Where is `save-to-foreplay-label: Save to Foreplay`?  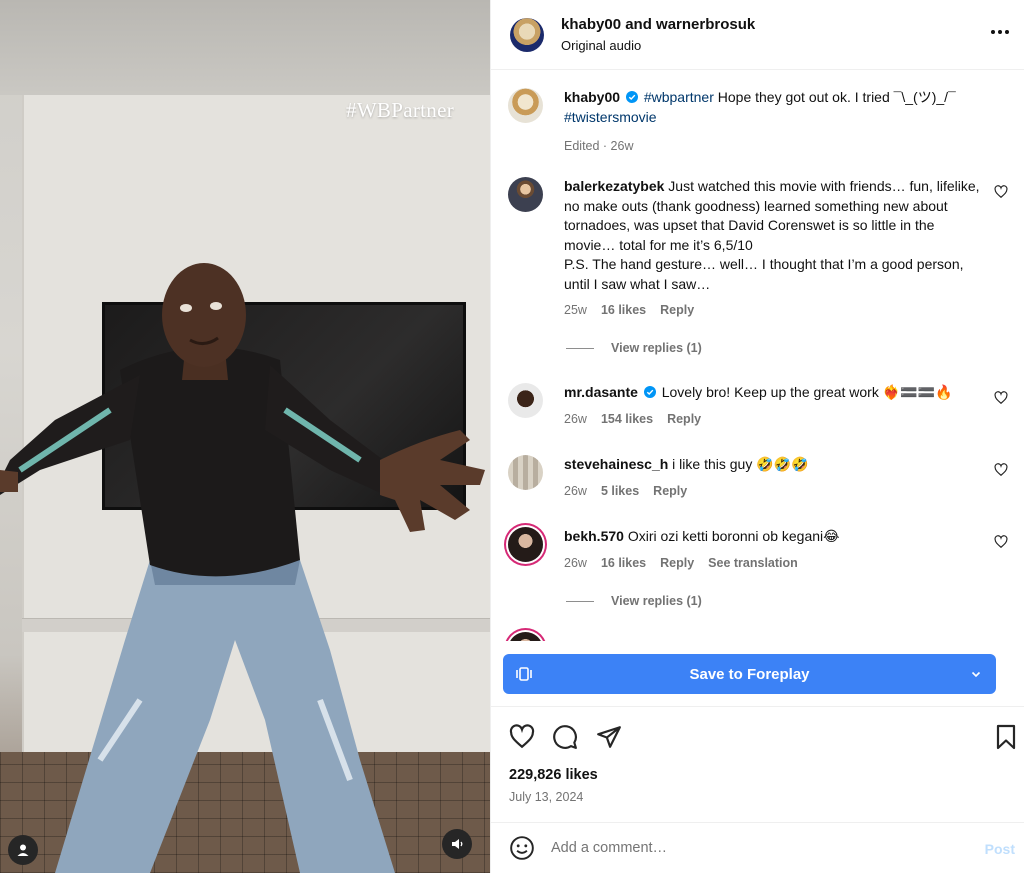 save-to-foreplay-label: Save to Foreplay is located at coordinates (749, 674).